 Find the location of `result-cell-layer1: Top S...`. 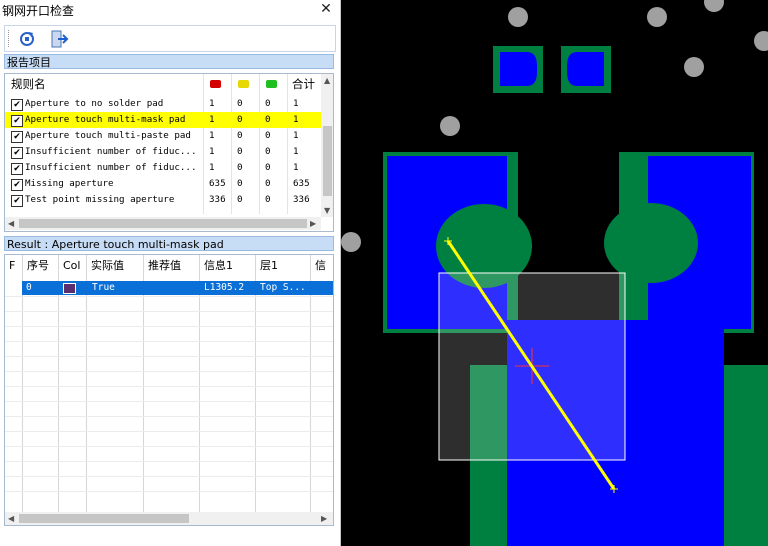

result-cell-layer1: Top S... is located at coordinates (283, 287).